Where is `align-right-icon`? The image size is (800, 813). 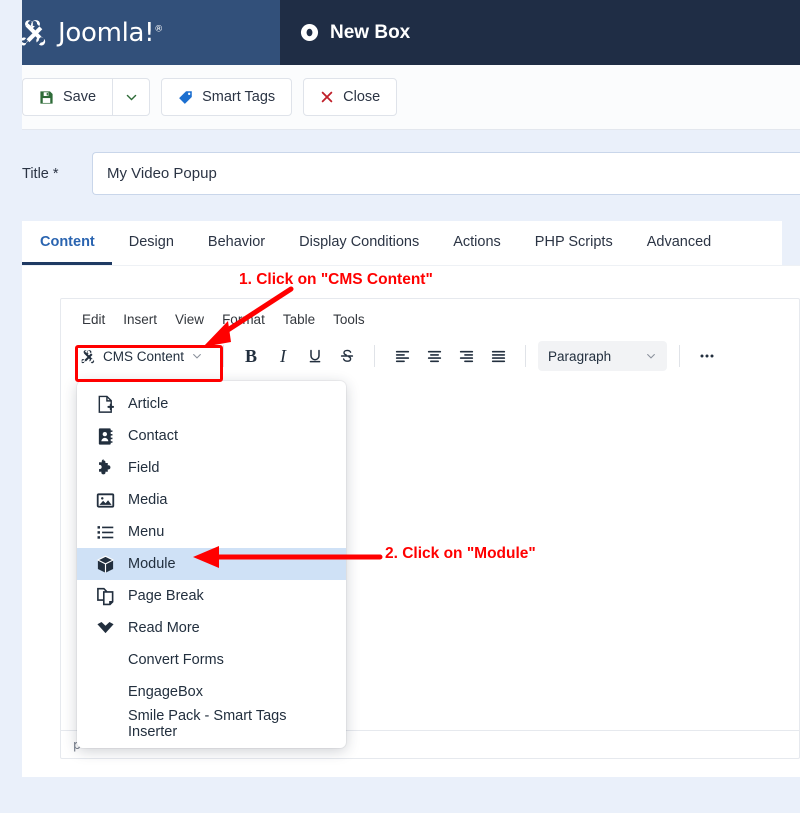 align-right-icon is located at coordinates (466, 356).